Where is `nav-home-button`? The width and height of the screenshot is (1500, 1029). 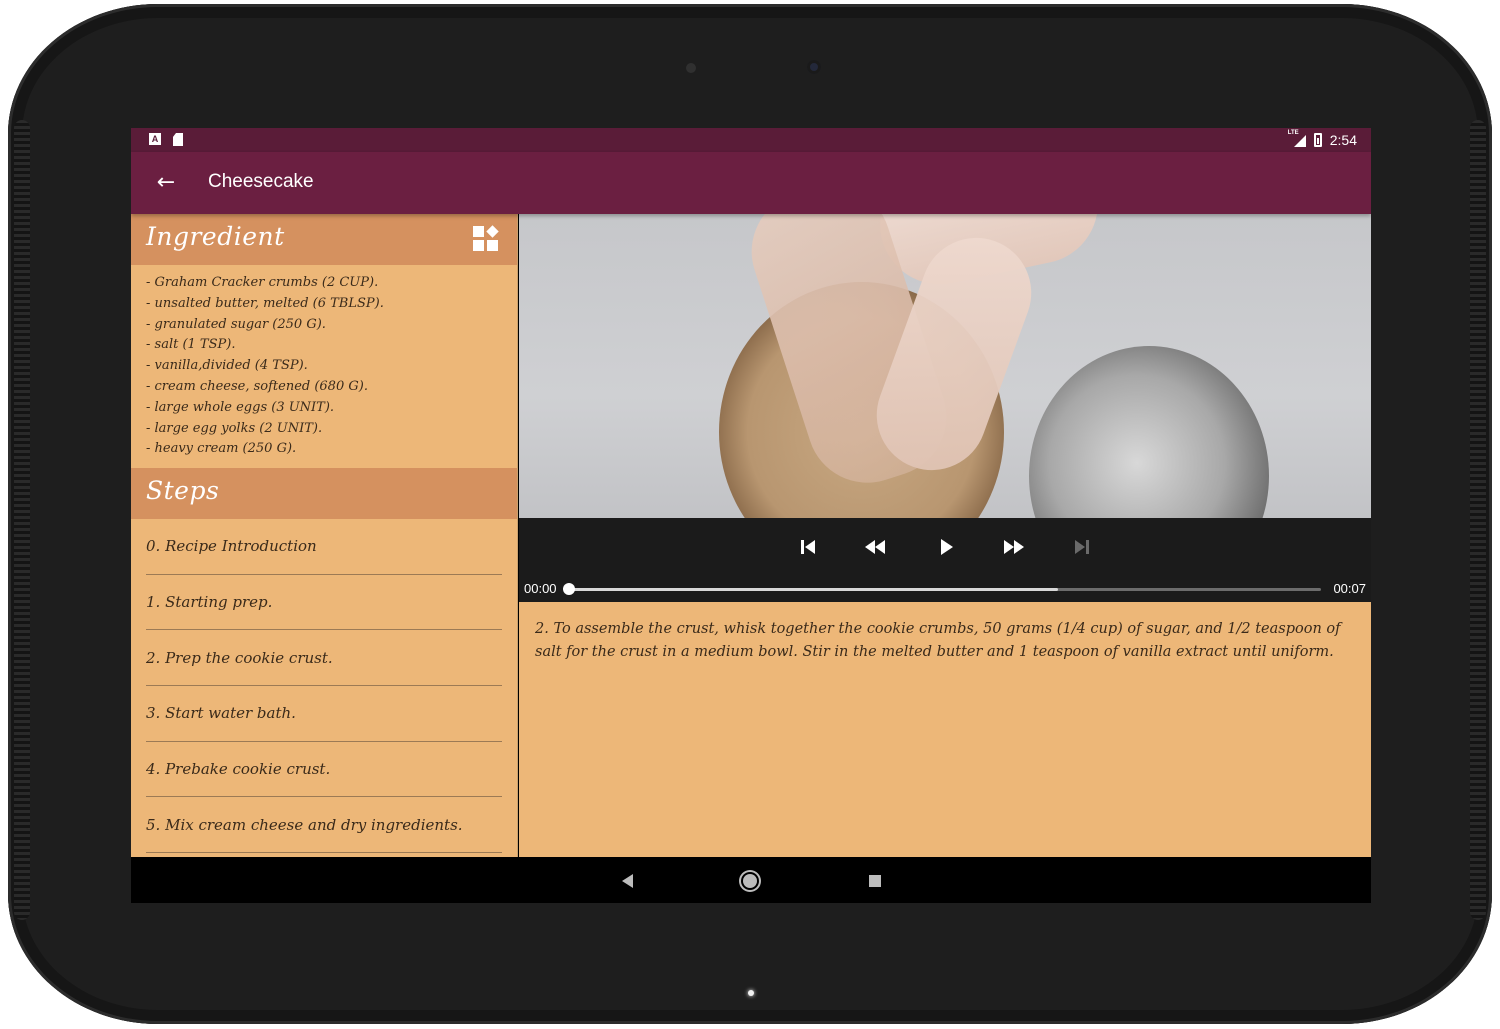 nav-home-button is located at coordinates (750, 881).